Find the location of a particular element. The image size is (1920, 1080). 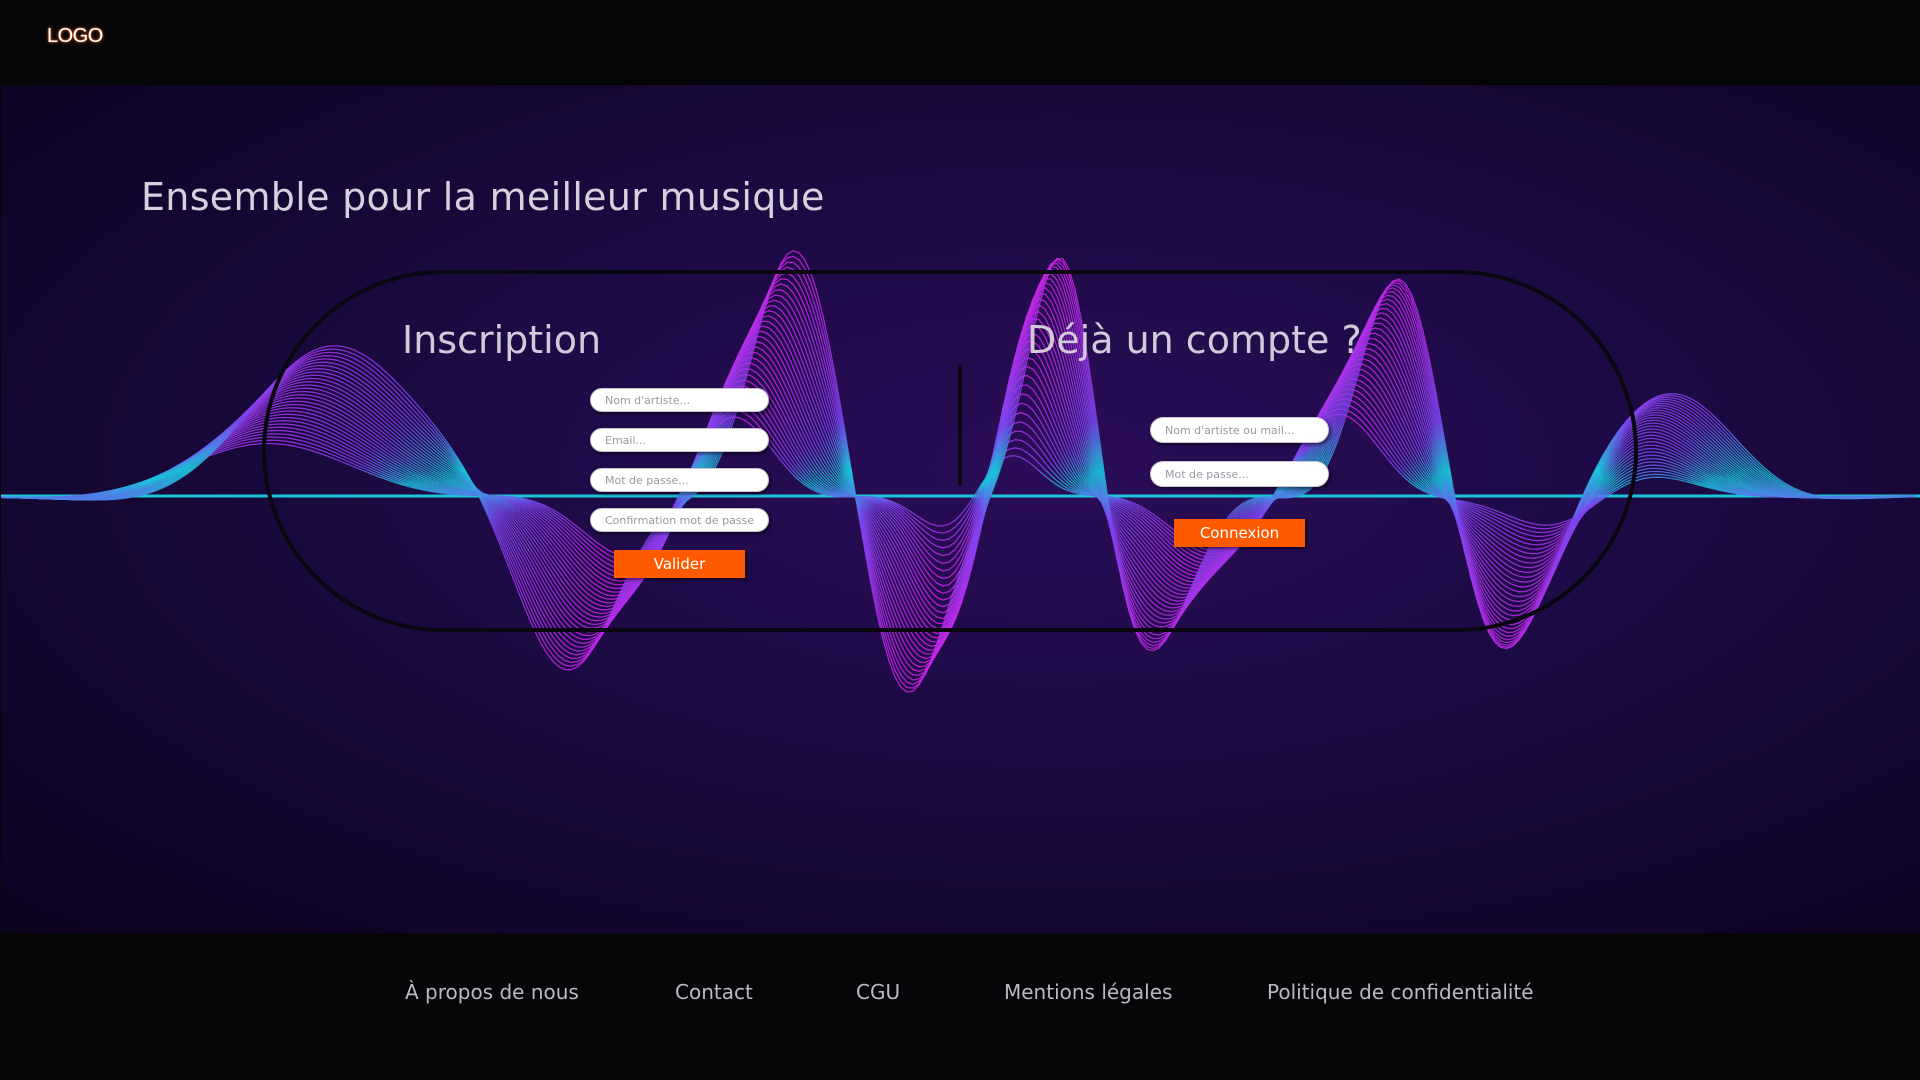

login-password-input is located at coordinates (1239, 474).